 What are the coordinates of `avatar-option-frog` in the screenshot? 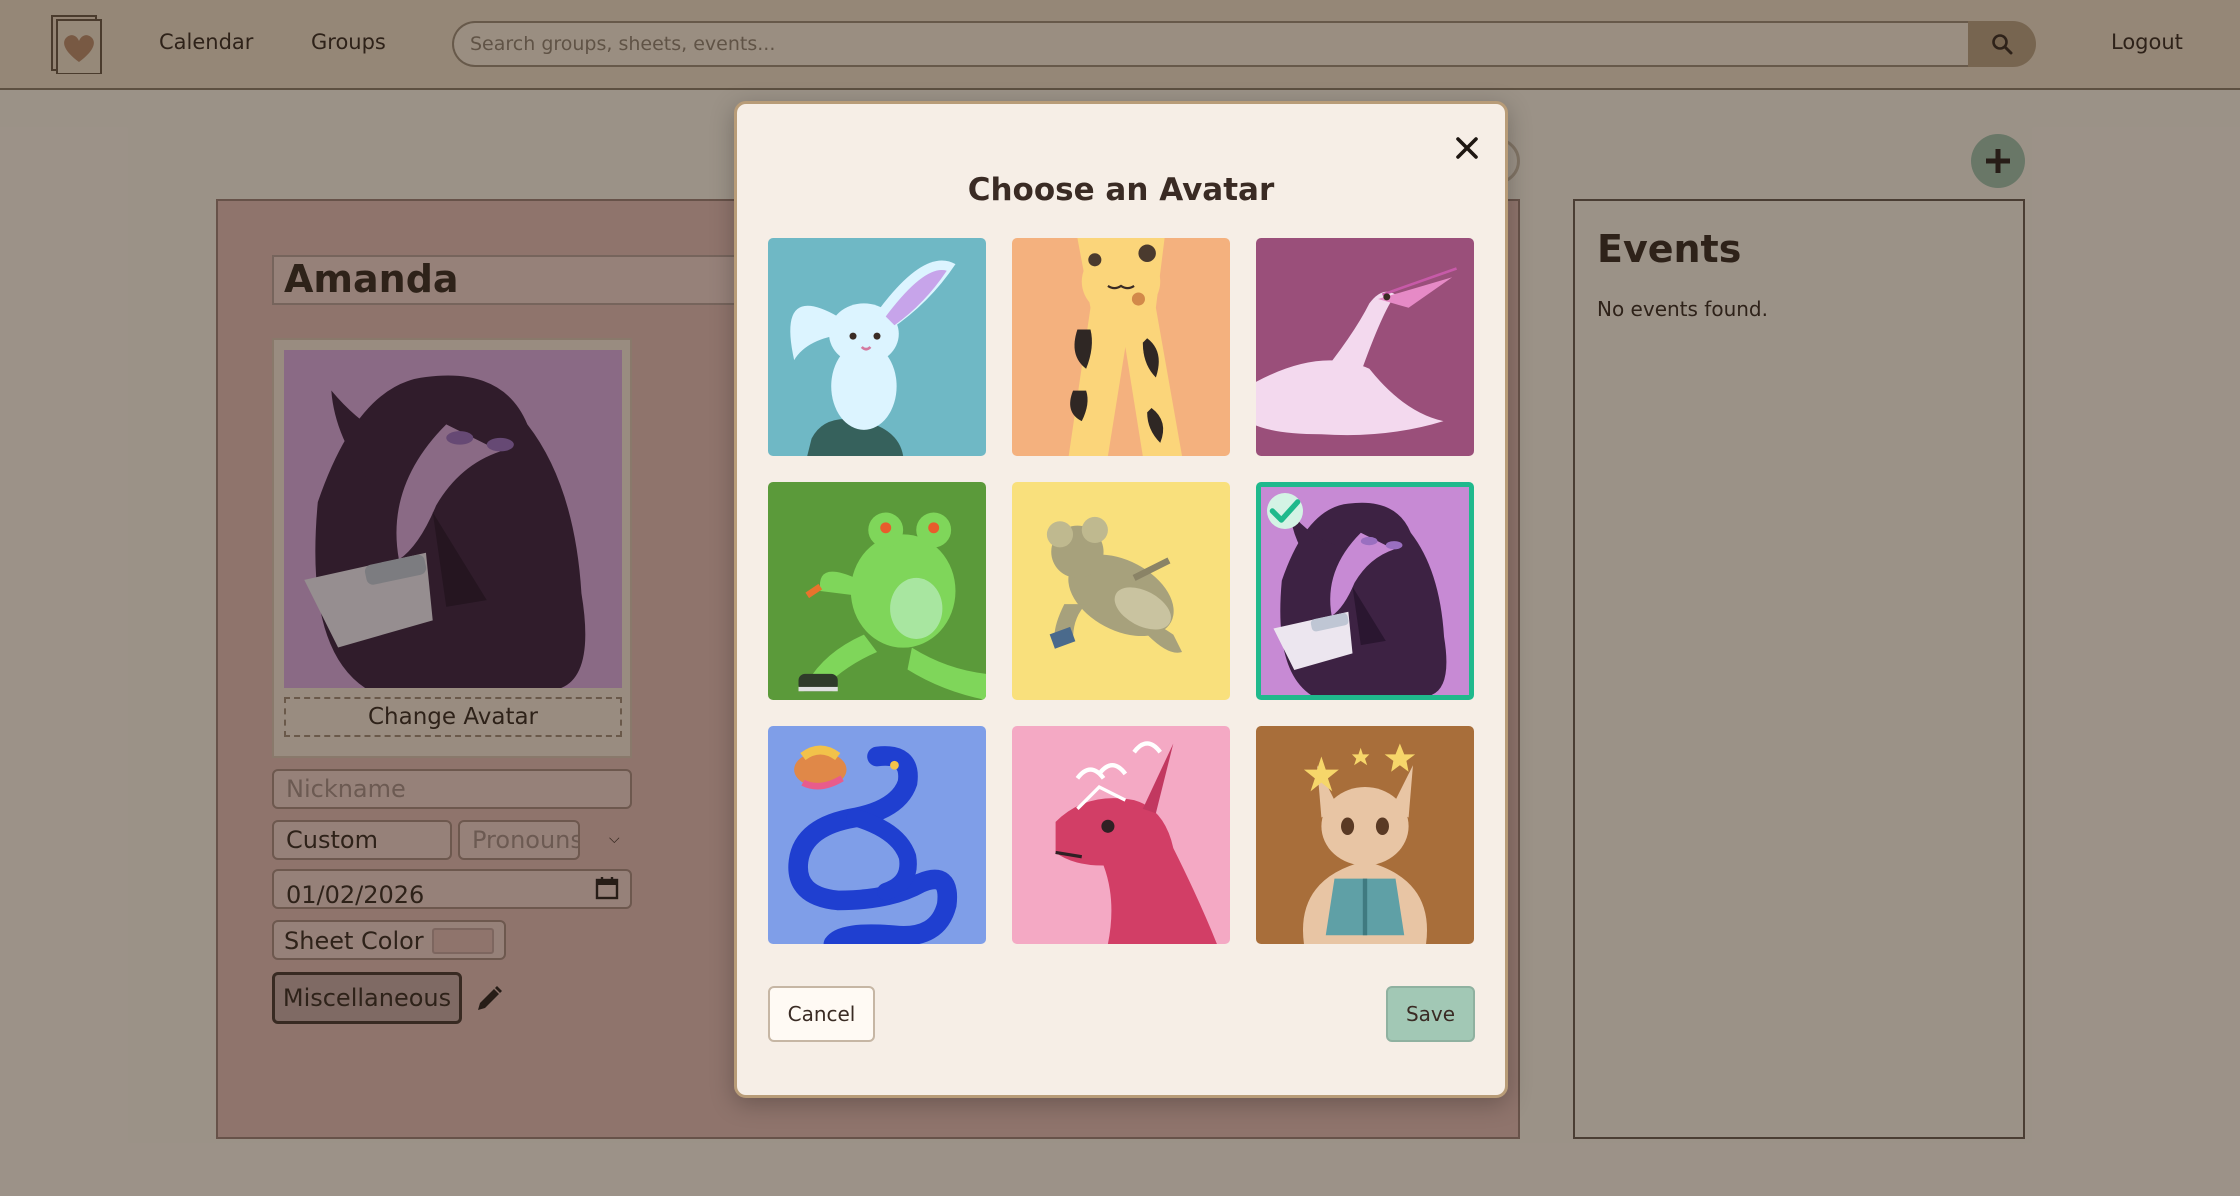 It's located at (877, 591).